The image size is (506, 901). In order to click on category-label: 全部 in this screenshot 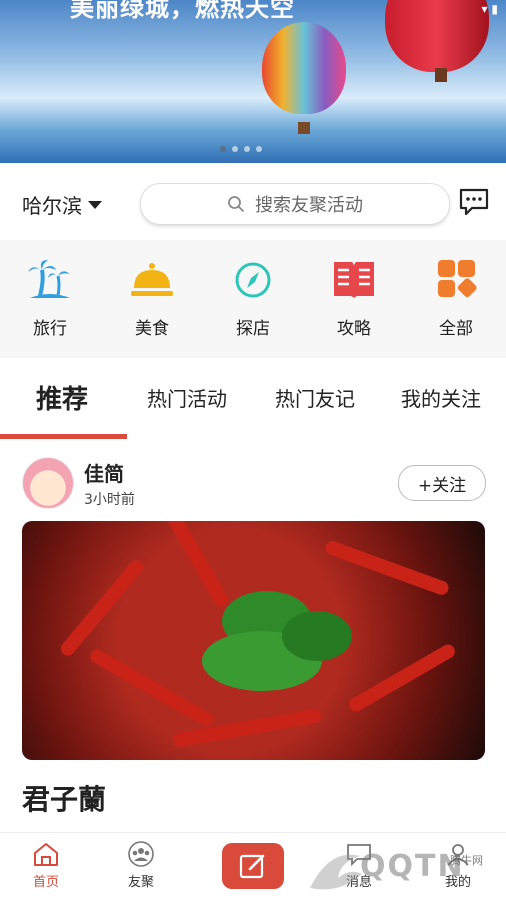, I will do `click(456, 329)`.